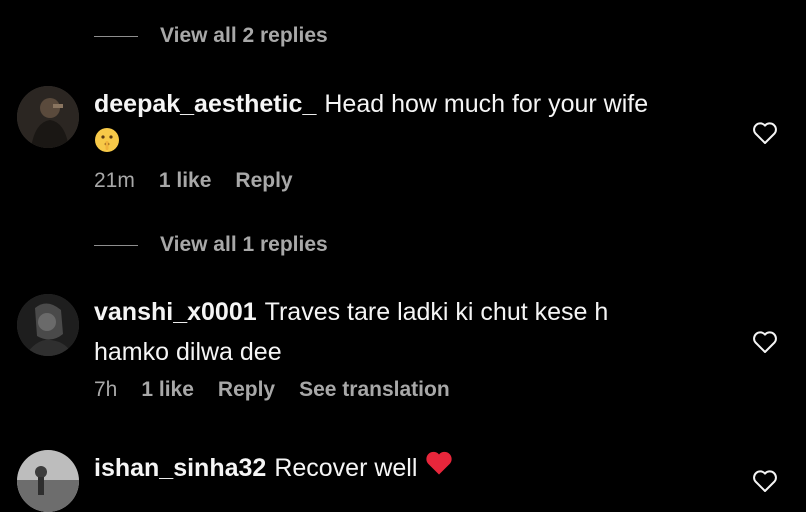  I want to click on comment-body: ishan_sinha32 Recover well, so click(414, 468).